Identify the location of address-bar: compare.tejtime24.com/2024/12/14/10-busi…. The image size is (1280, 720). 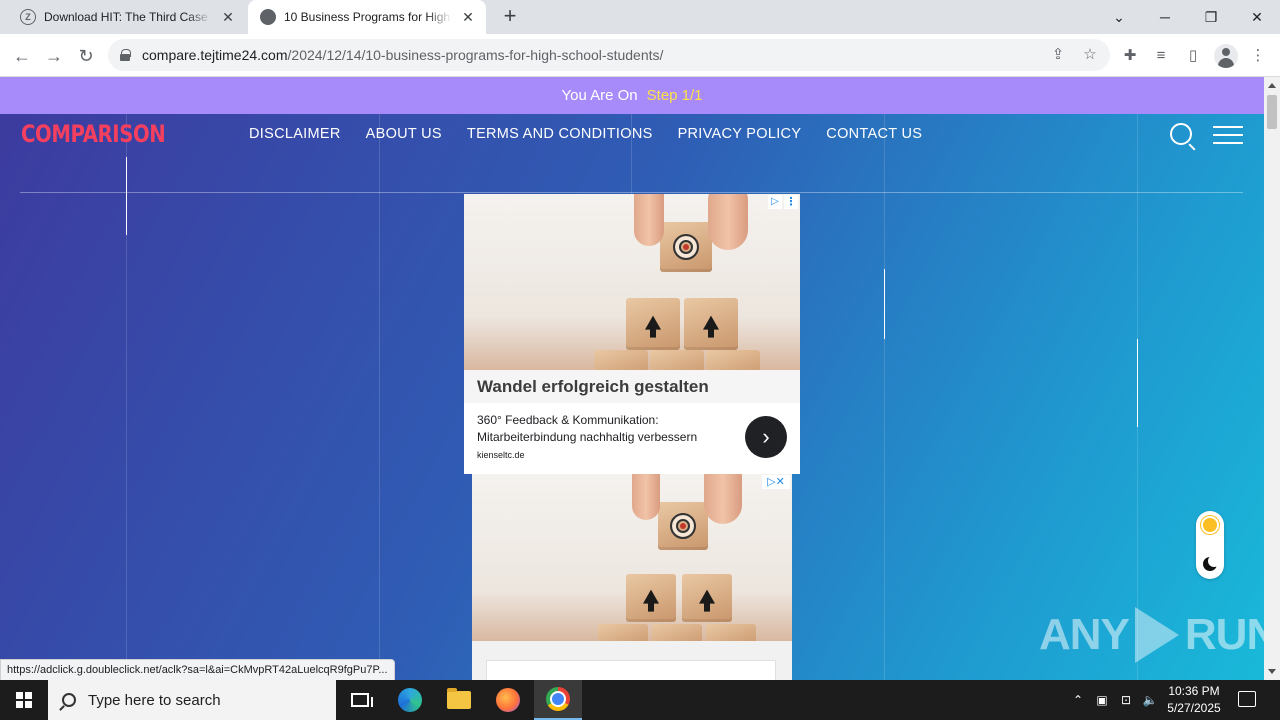
(609, 55).